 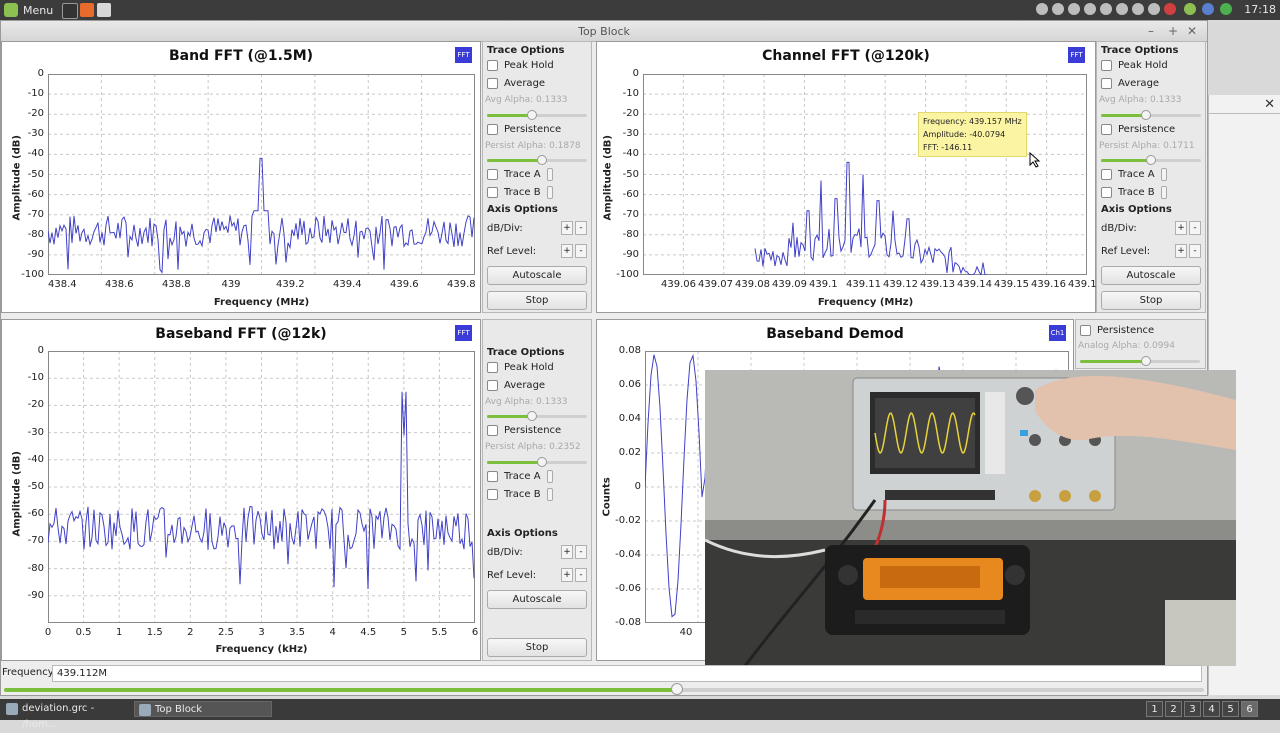 What do you see at coordinates (1151, 31) in the screenshot?
I see `minimize-icon: –` at bounding box center [1151, 31].